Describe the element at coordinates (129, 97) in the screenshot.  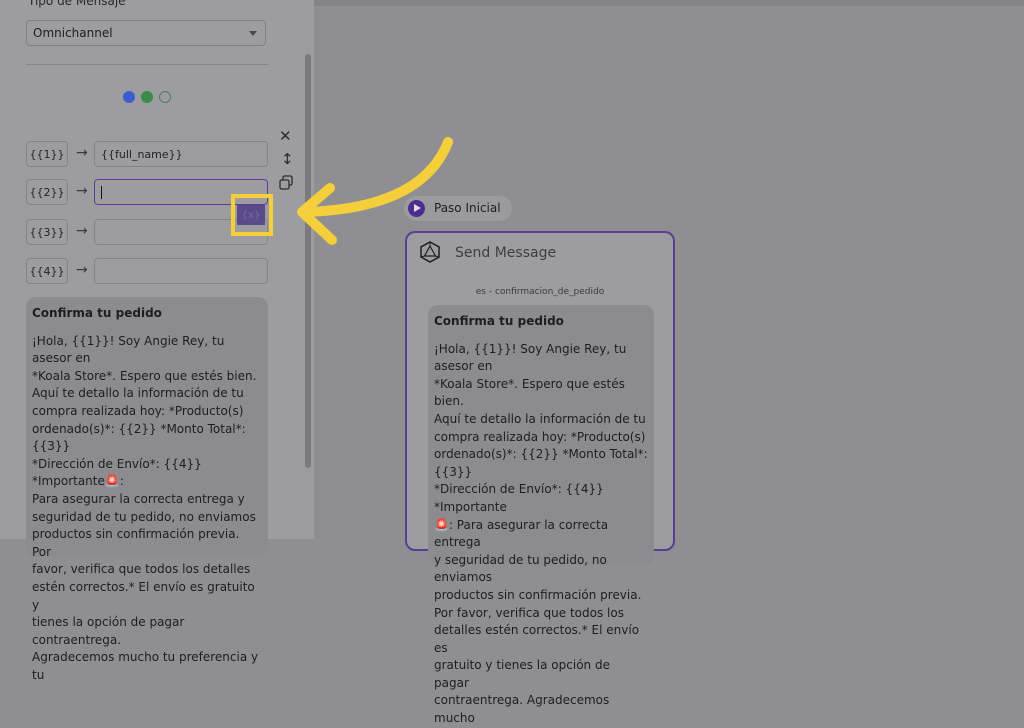
I see `messenger-icon` at that location.